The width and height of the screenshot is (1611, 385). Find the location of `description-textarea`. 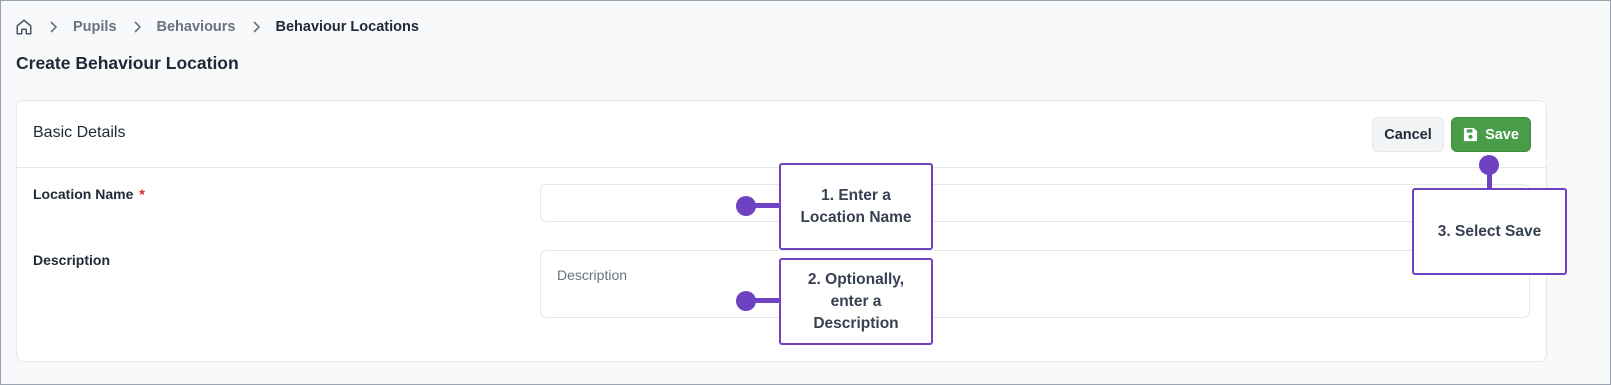

description-textarea is located at coordinates (1035, 284).